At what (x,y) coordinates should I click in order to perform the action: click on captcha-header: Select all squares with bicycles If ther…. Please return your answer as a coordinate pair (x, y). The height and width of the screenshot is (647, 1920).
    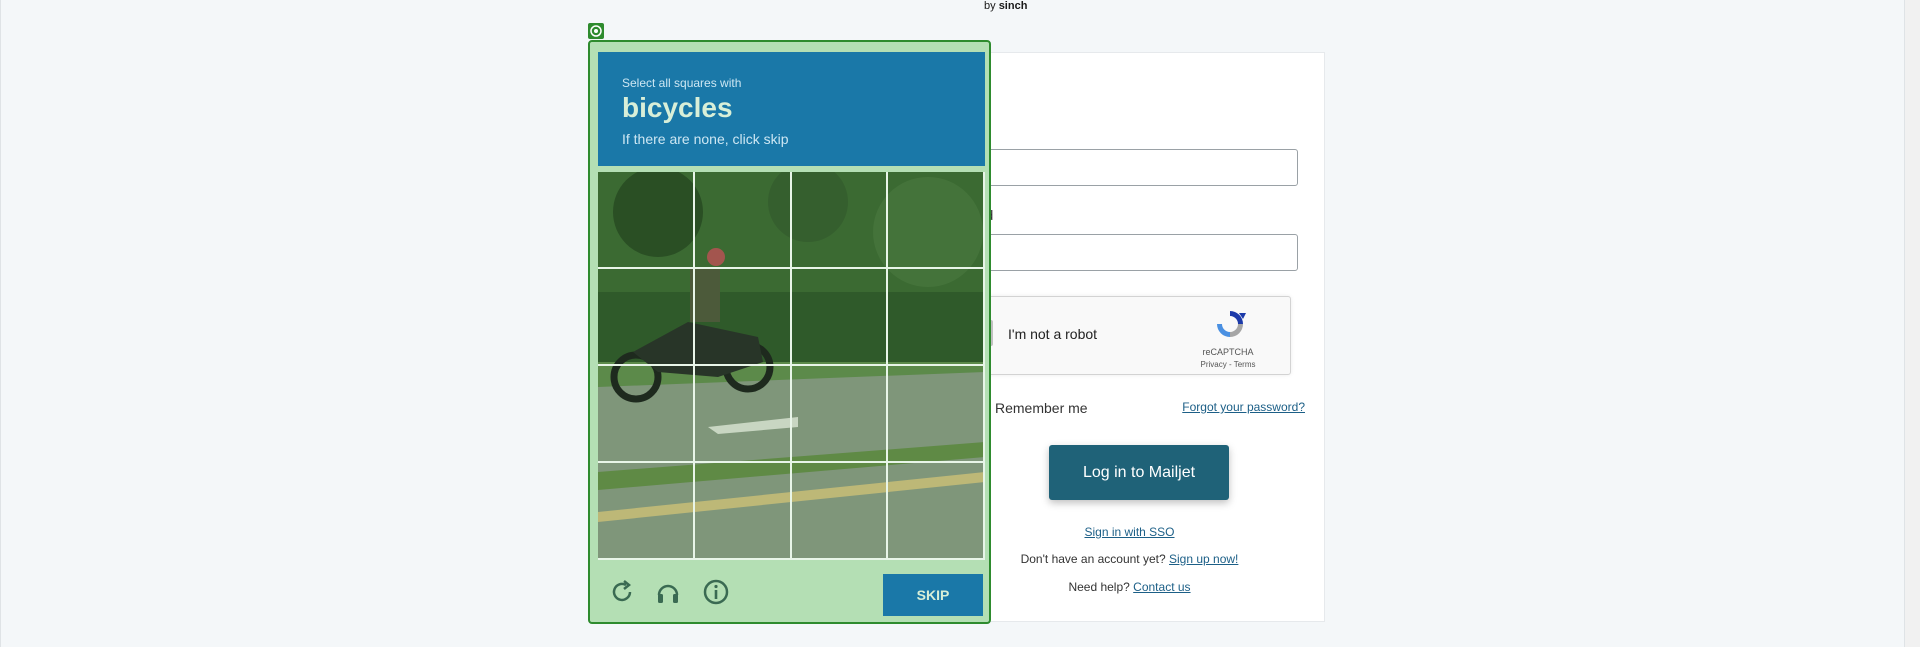
    Looking at the image, I should click on (791, 109).